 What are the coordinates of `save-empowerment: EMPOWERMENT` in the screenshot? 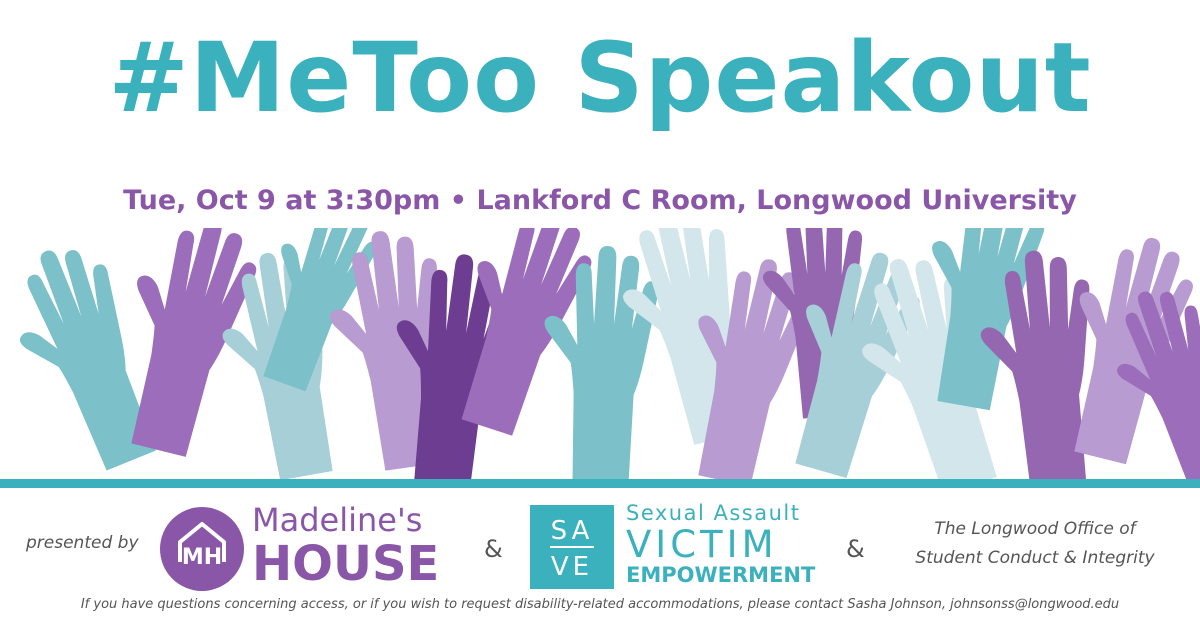 It's located at (721, 575).